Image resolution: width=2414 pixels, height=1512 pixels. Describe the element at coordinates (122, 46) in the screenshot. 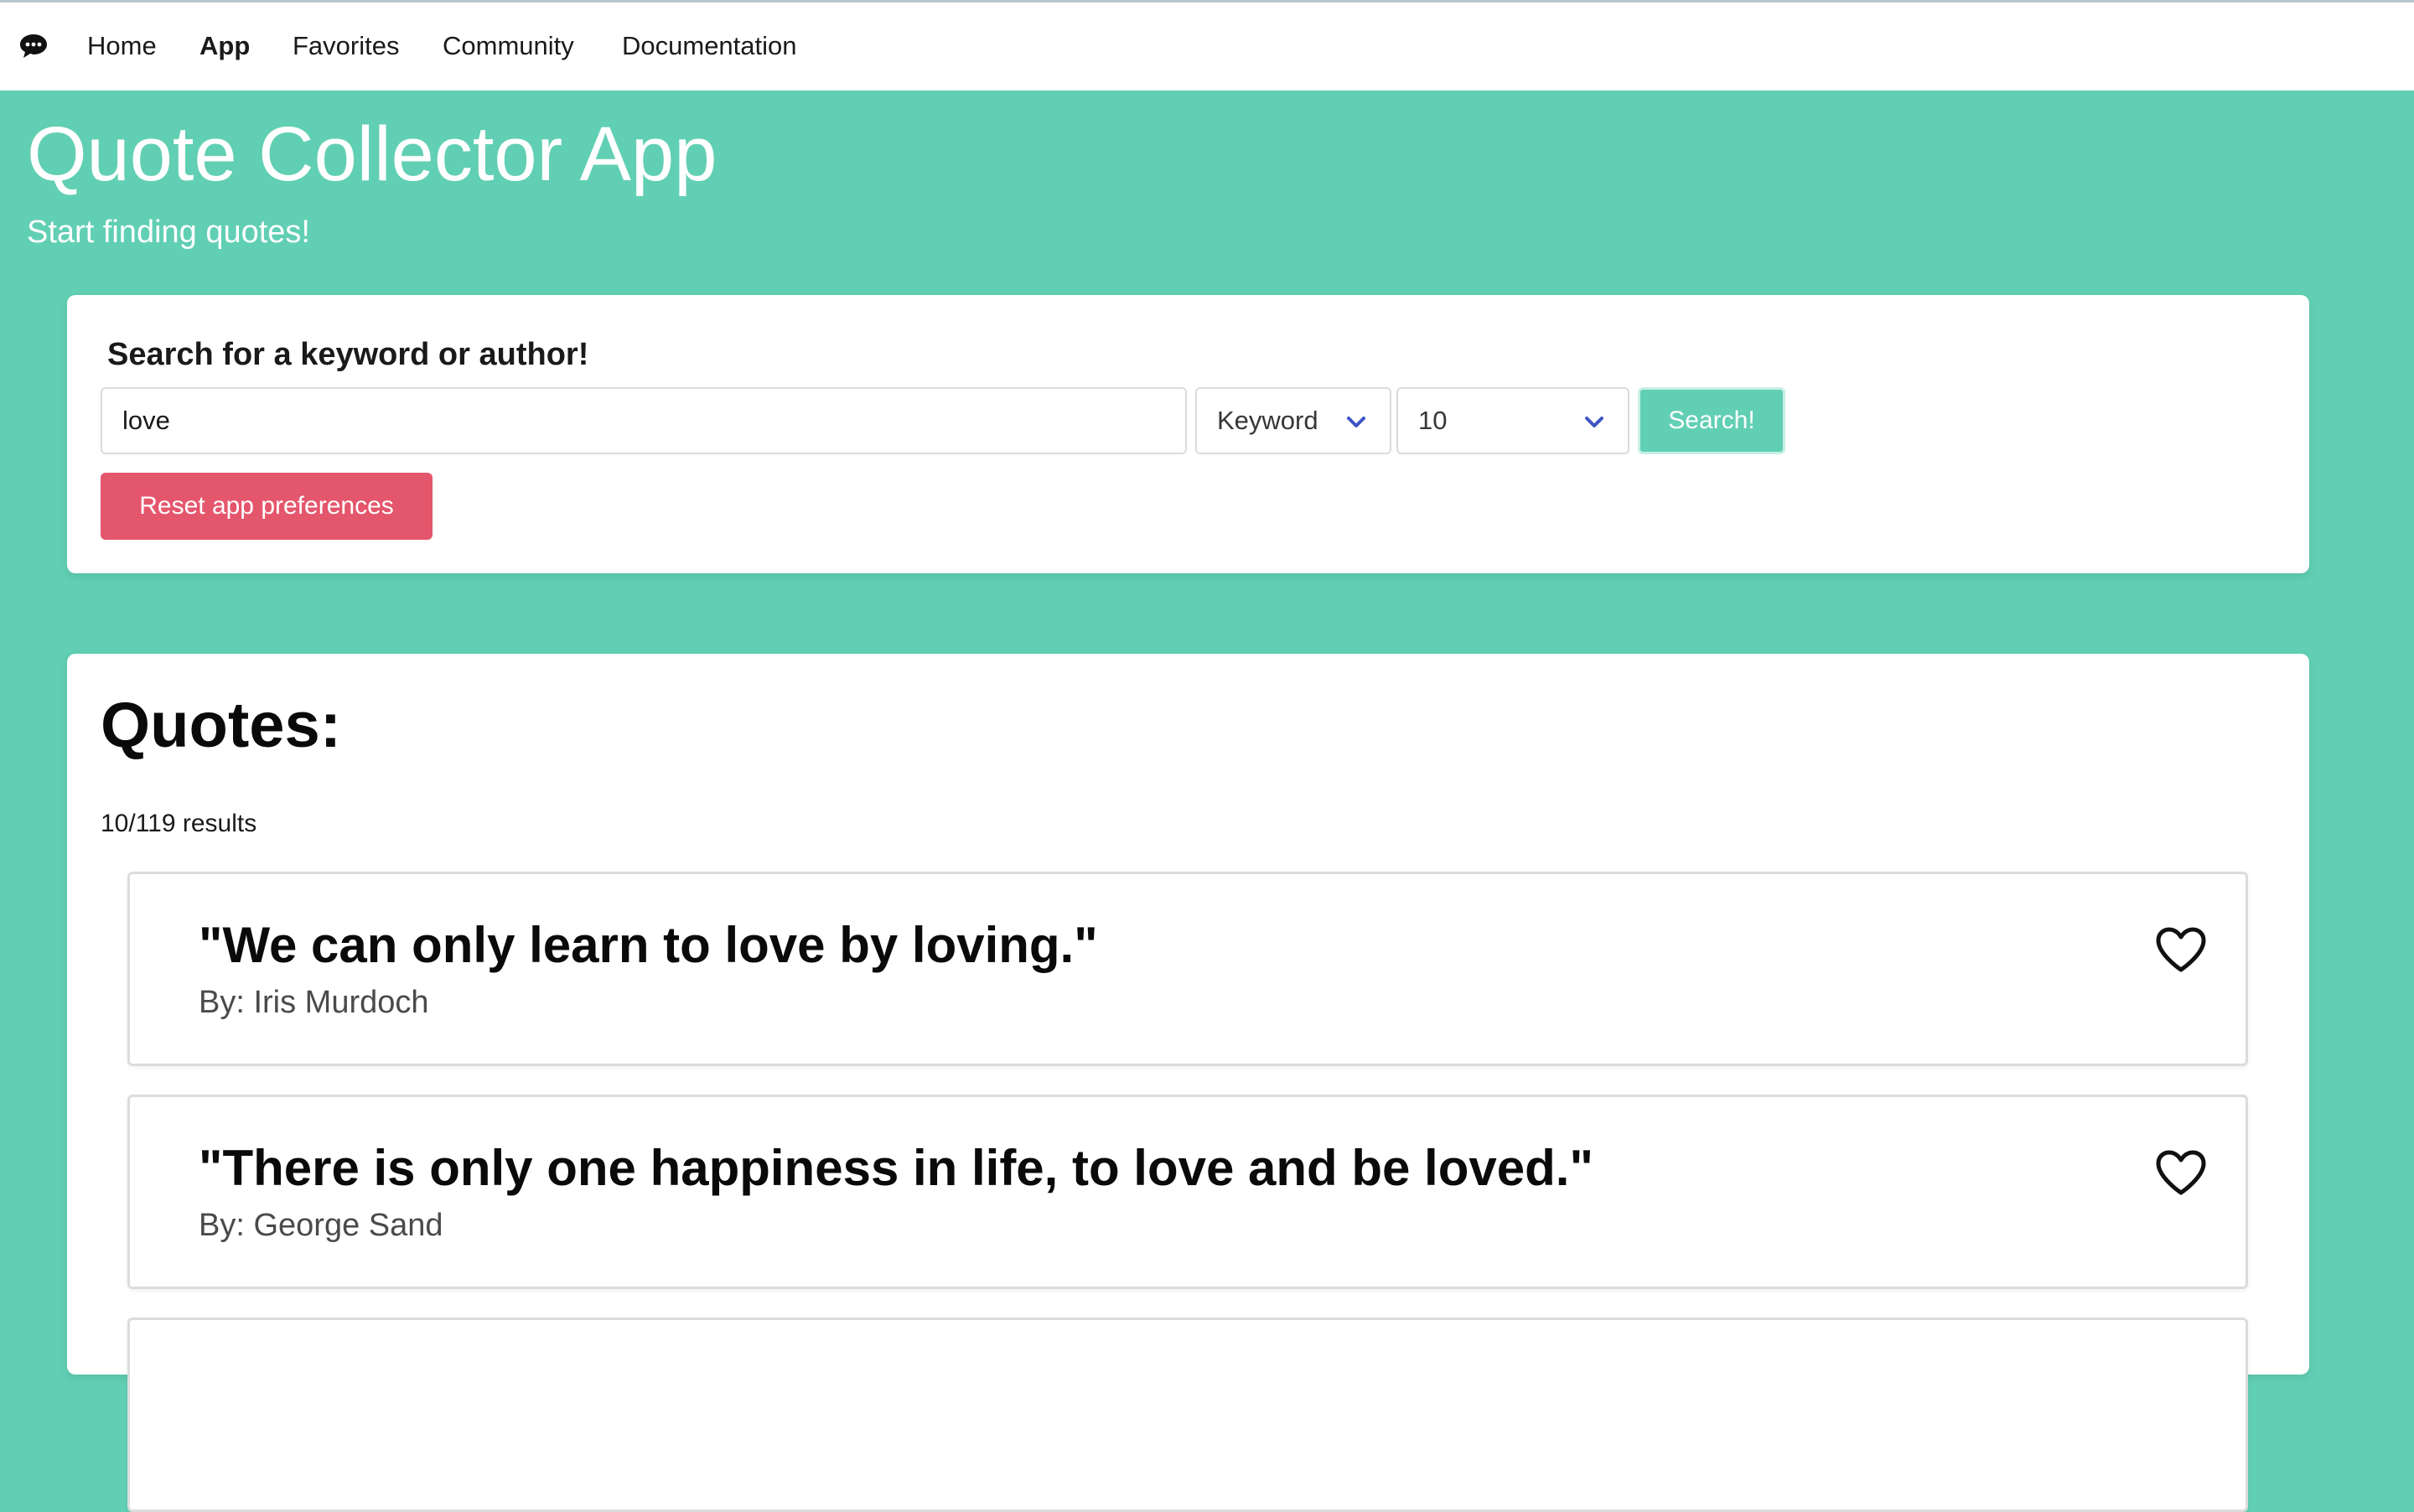

I see `nav-home: Home` at that location.